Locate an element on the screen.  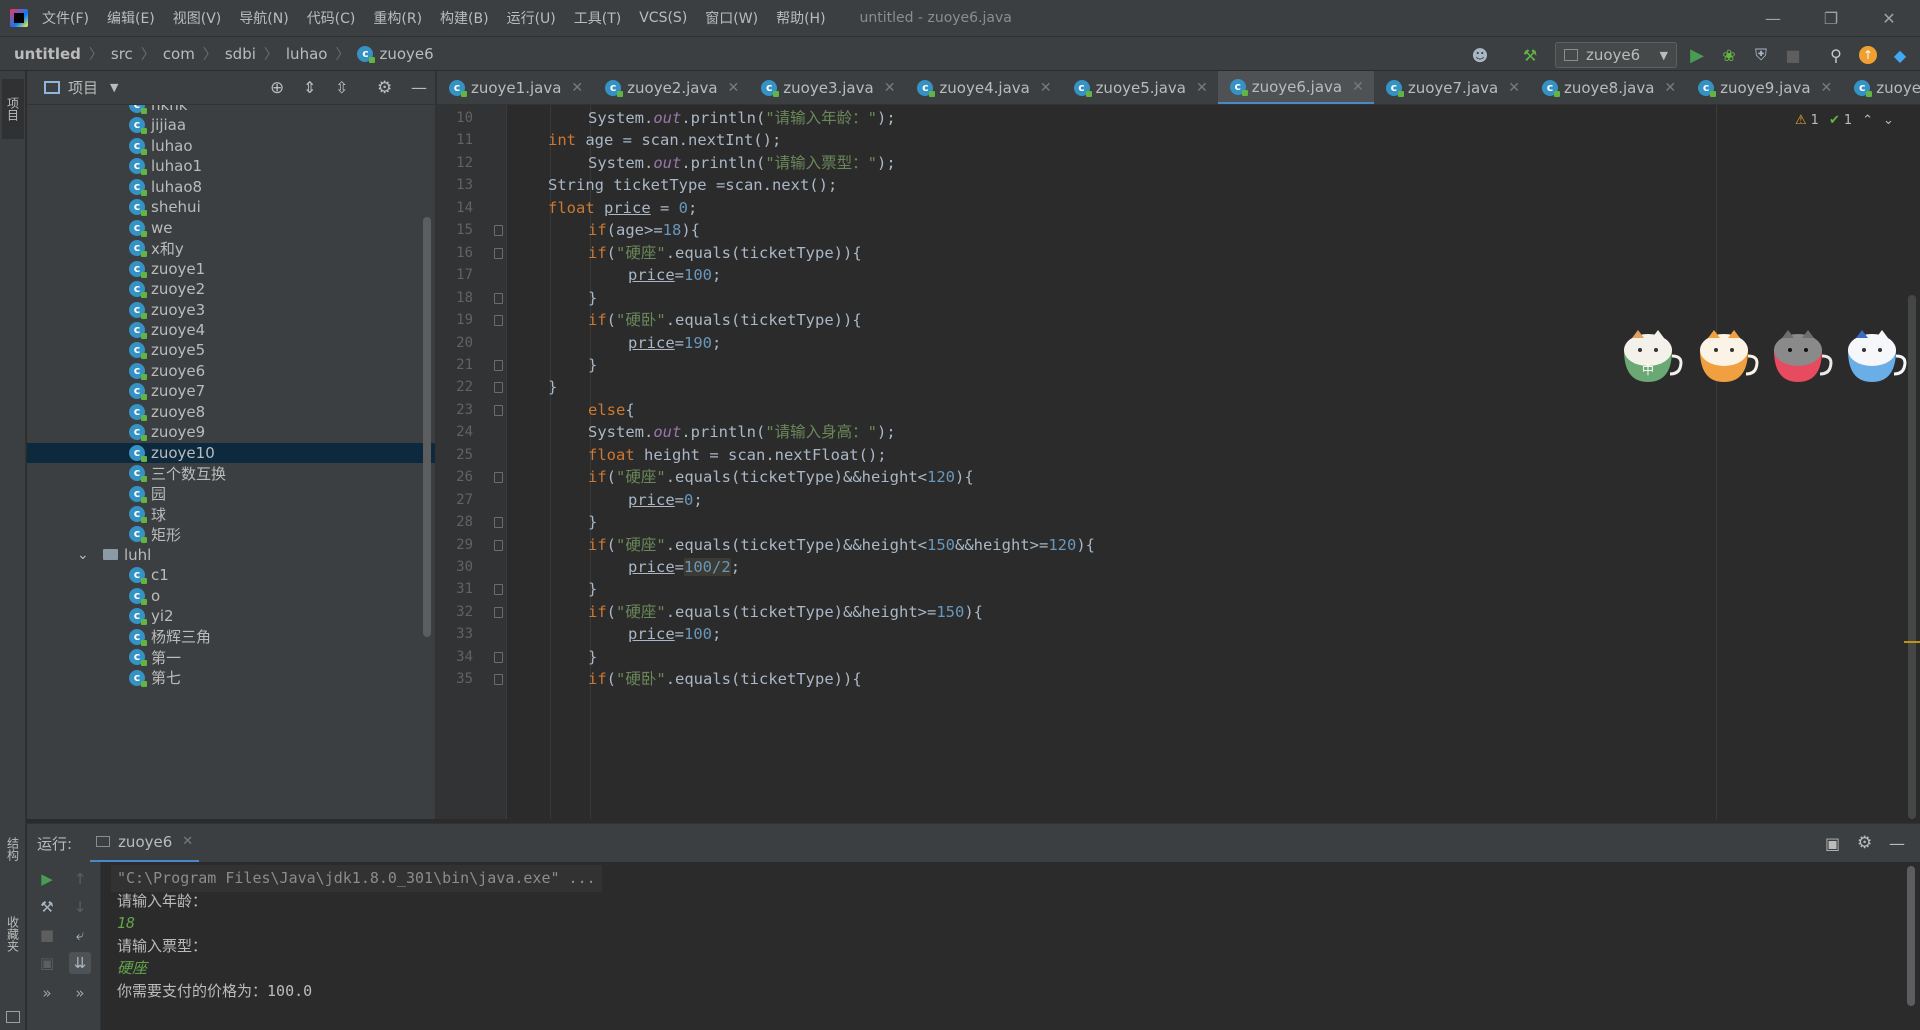
line-number: 35 is located at coordinates (455, 679).